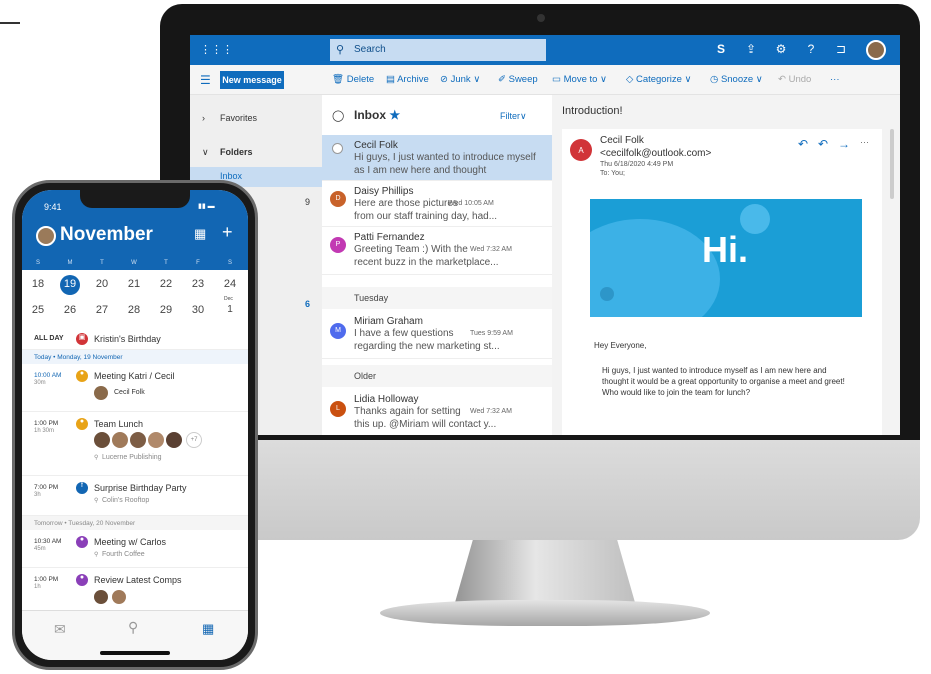  Describe the element at coordinates (725, 249) in the screenshot. I see `hero-text: Hi.` at that location.